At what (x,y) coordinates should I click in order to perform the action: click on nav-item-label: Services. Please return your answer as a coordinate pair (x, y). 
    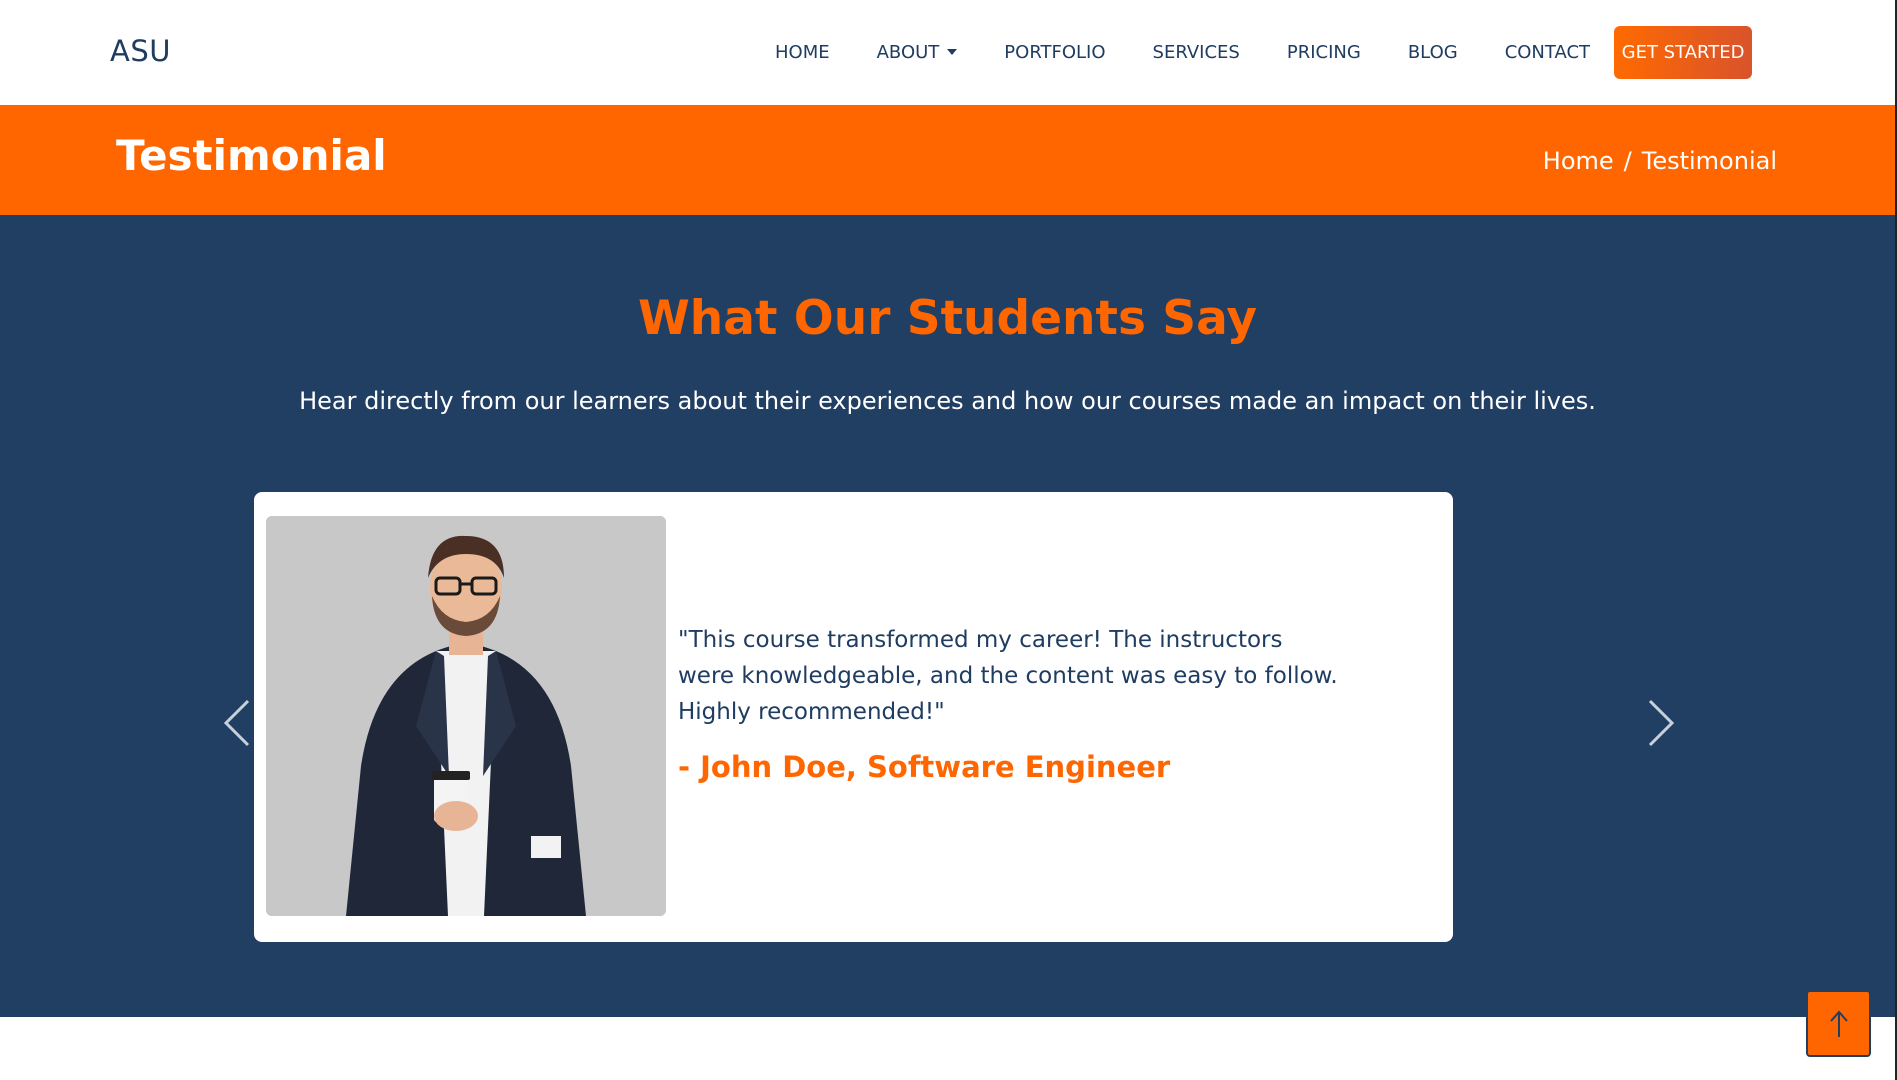
    Looking at the image, I should click on (1196, 52).